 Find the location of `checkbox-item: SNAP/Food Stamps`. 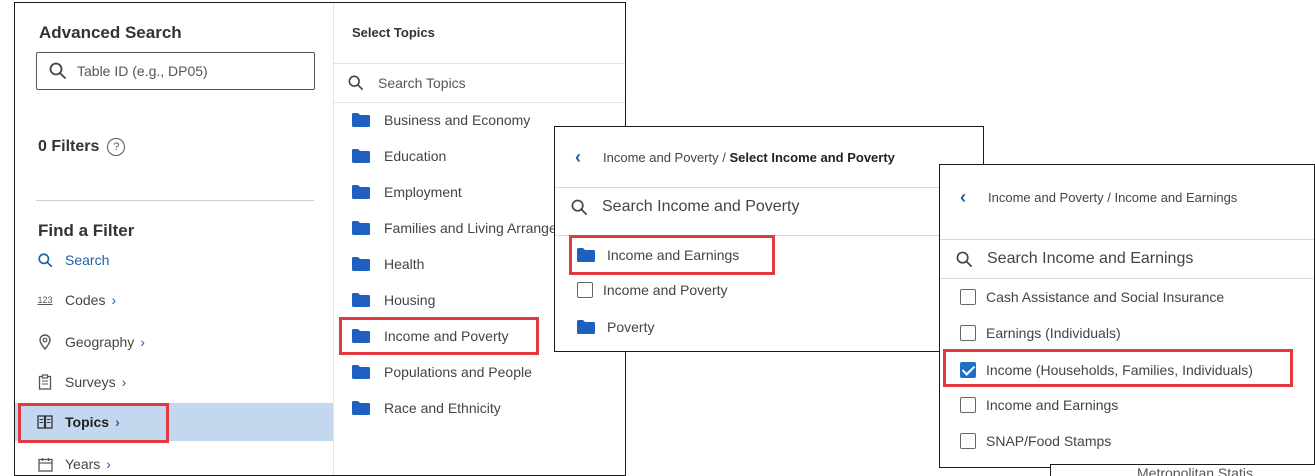

checkbox-item: SNAP/Food Stamps is located at coordinates (1035, 441).